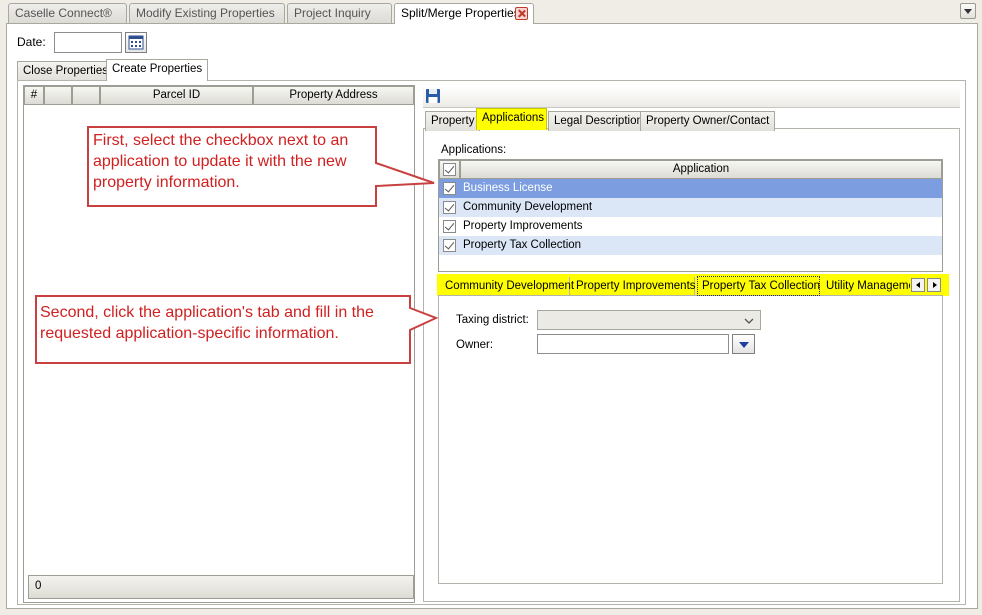  Describe the element at coordinates (690, 188) in the screenshot. I see `list-item: Business License` at that location.